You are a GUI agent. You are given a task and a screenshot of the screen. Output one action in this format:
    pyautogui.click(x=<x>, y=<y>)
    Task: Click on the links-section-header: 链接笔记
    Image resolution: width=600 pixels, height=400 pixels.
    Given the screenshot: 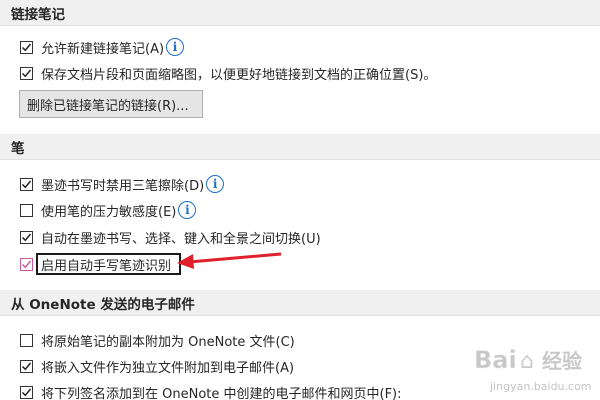 What is the action you would take?
    pyautogui.click(x=300, y=13)
    